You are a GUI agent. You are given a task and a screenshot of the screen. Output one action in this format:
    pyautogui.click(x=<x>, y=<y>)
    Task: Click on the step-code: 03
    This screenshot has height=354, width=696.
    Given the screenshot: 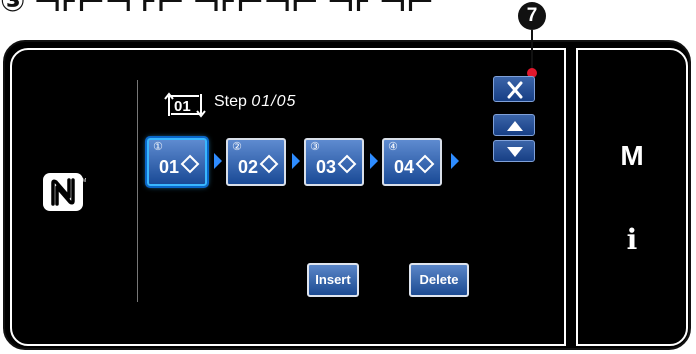 What is the action you would take?
    pyautogui.click(x=326, y=167)
    